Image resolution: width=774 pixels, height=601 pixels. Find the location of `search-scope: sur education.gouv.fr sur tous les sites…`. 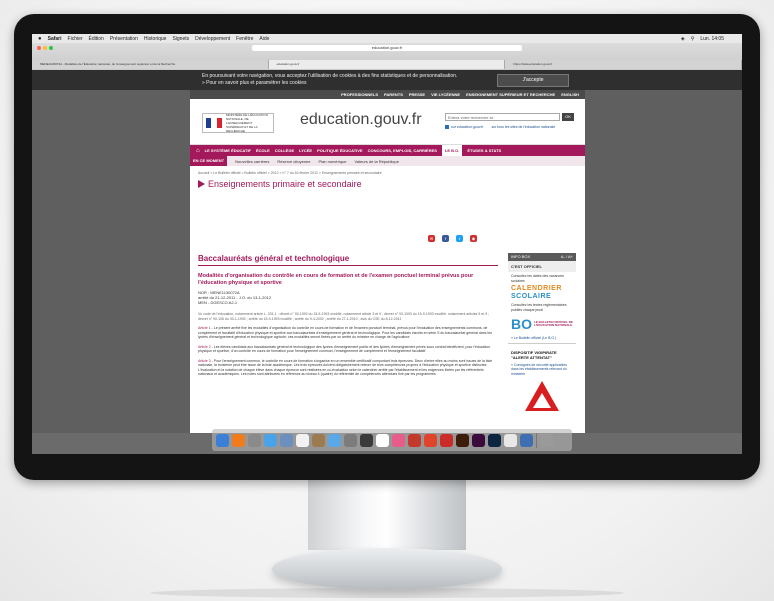

search-scope: sur education.gouv.fr sur tous les sites… is located at coordinates (500, 127).